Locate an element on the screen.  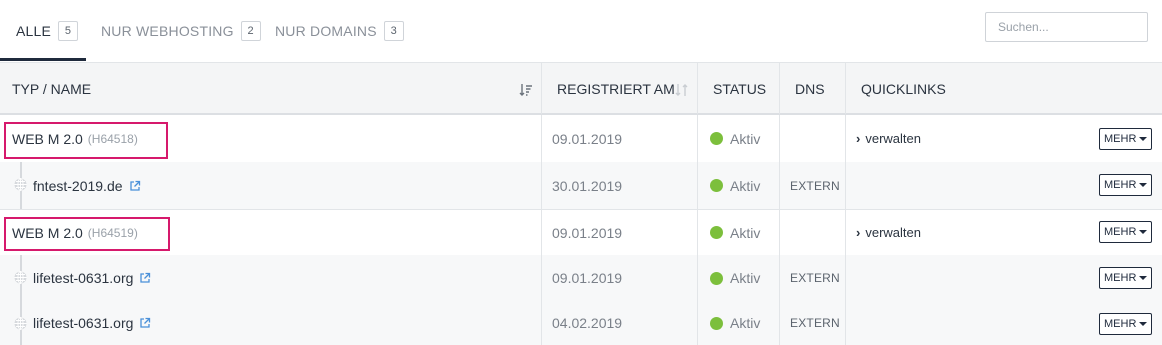
product-code: (H64519) is located at coordinates (112, 232).